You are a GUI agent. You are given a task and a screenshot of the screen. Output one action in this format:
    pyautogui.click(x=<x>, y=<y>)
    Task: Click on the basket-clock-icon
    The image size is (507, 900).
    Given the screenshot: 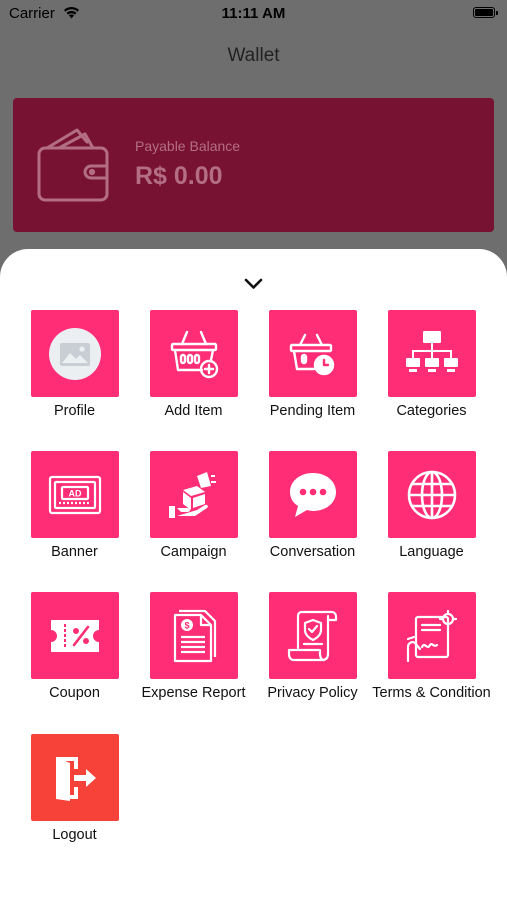 What is the action you would take?
    pyautogui.click(x=312, y=354)
    